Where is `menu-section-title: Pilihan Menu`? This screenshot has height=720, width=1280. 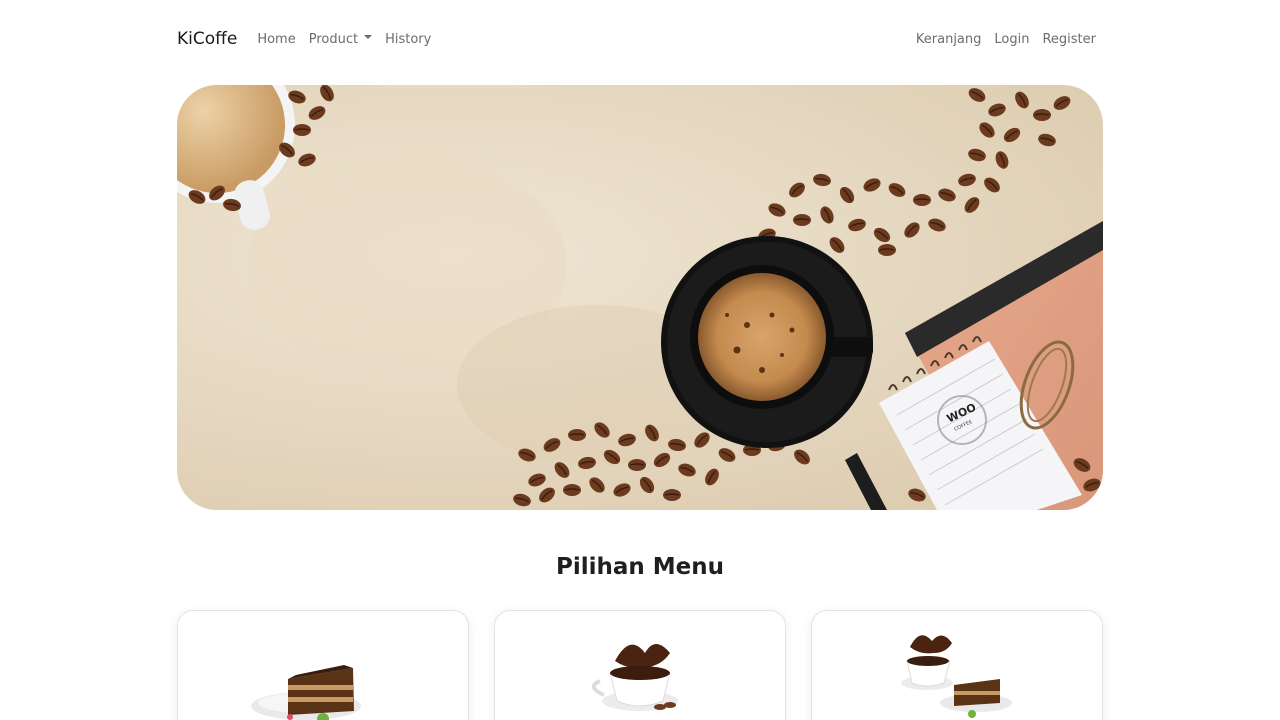
menu-section-title: Pilihan Menu is located at coordinates (640, 567).